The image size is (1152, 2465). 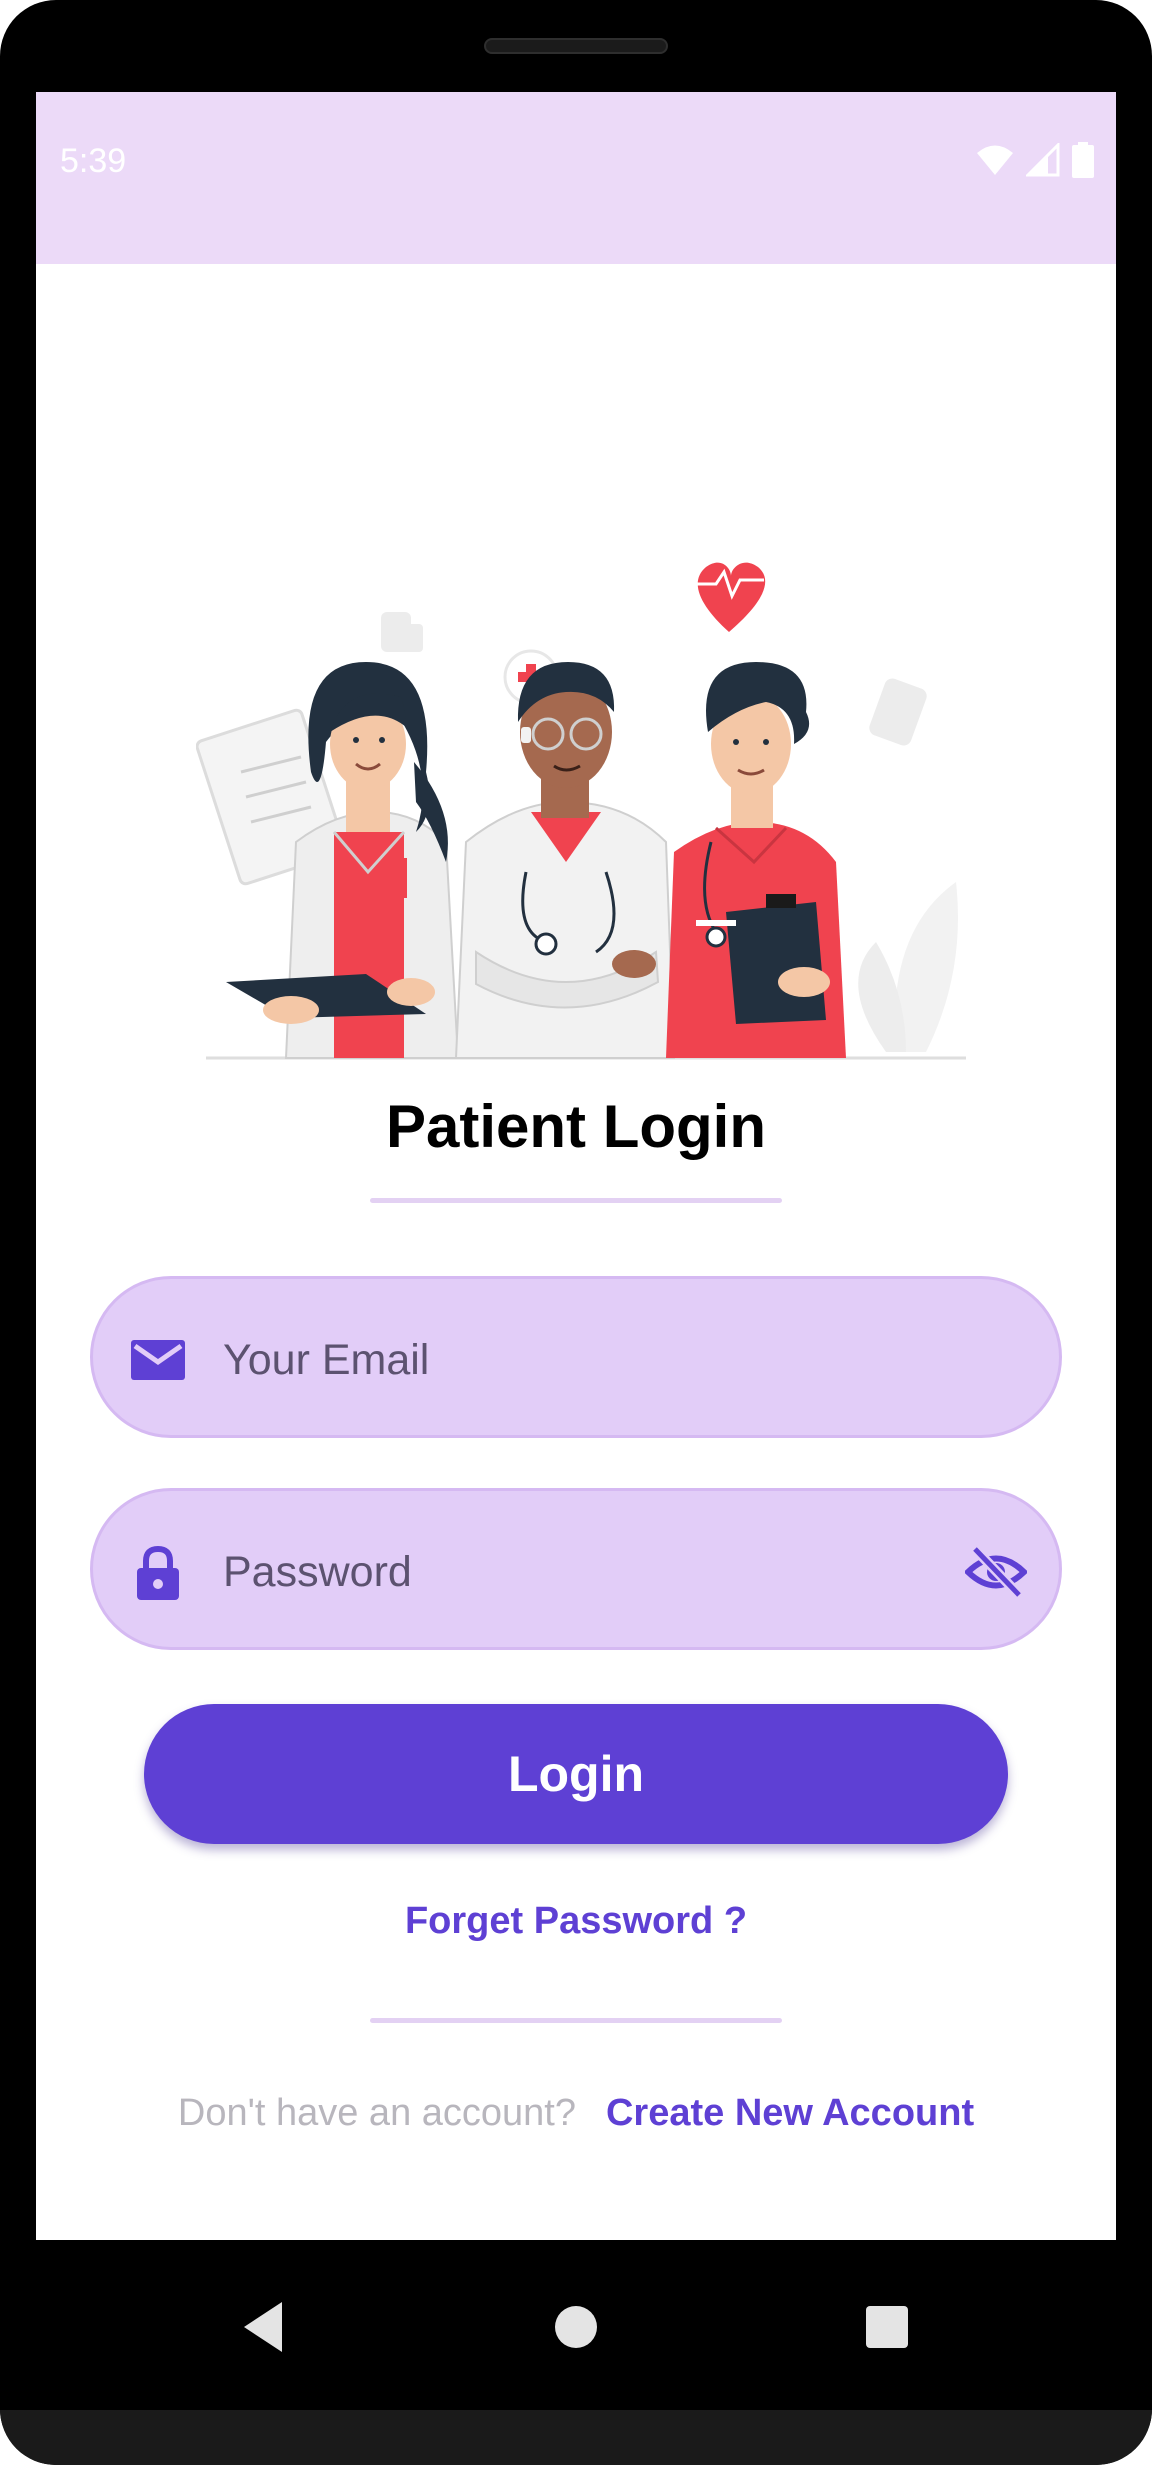 What do you see at coordinates (93, 161) in the screenshot?
I see `status-time: 5:39` at bounding box center [93, 161].